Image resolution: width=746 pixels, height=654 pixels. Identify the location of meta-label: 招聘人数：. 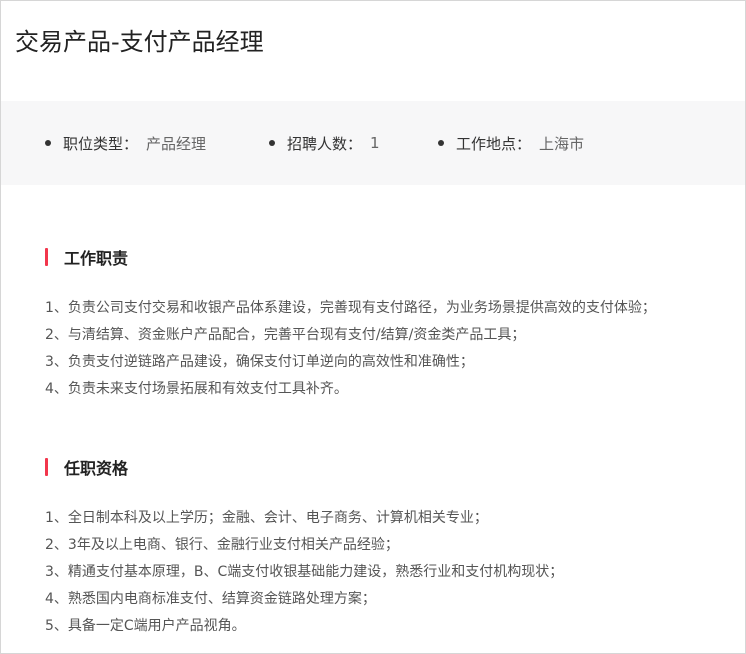
(325, 143).